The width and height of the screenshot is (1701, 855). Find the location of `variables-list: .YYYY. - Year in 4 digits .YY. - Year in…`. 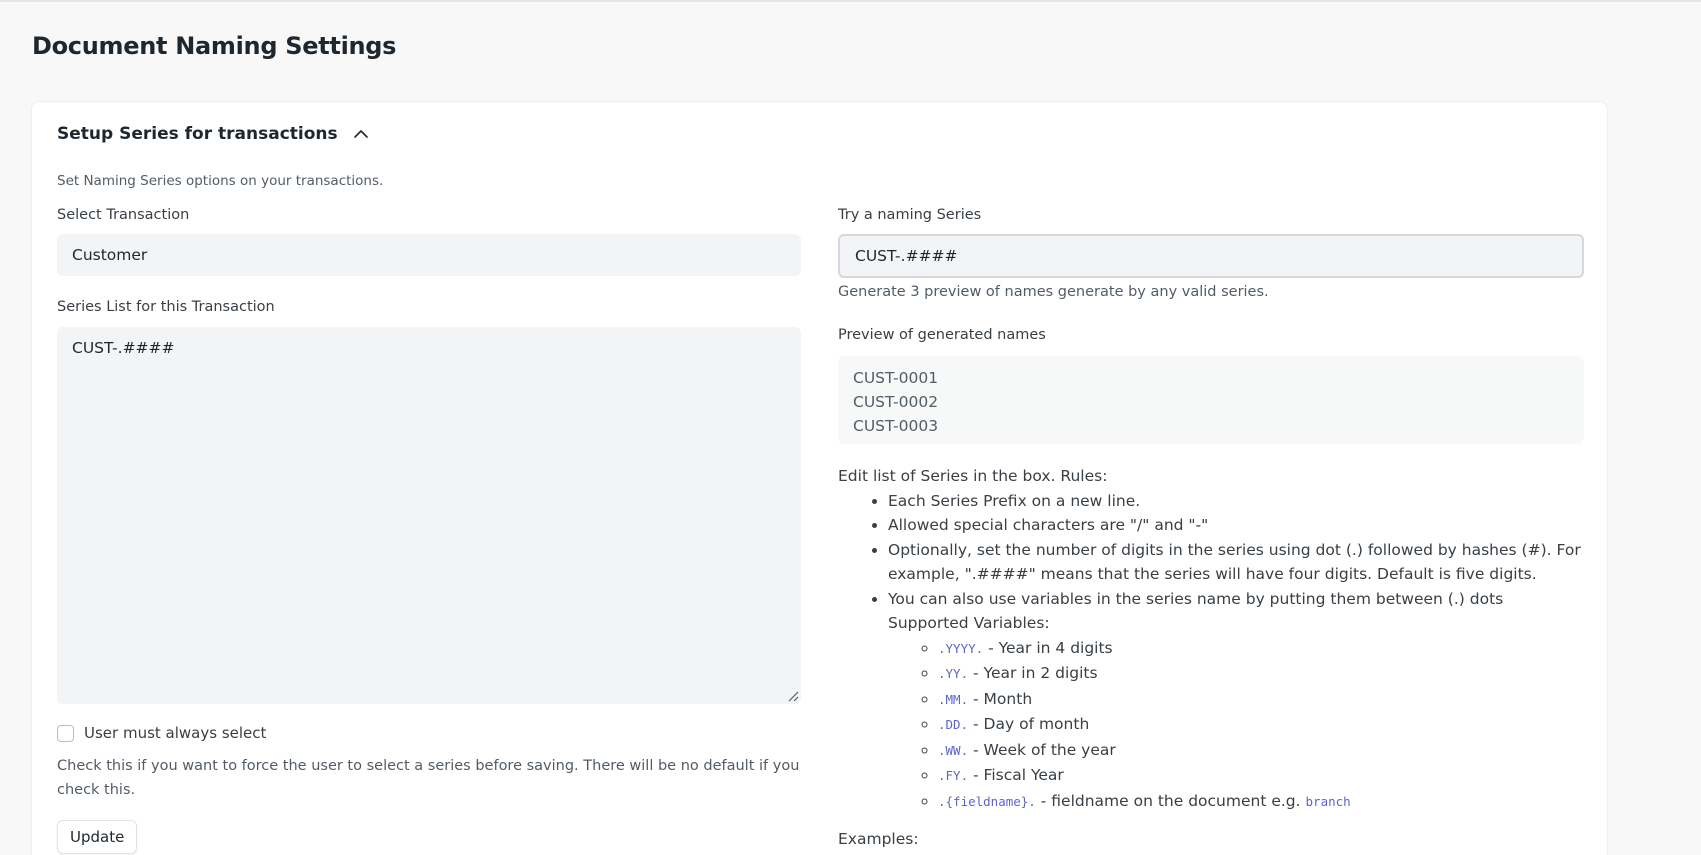

variables-list: .YYYY. - Year in 4 digits .YY. - Year in… is located at coordinates (1236, 725).